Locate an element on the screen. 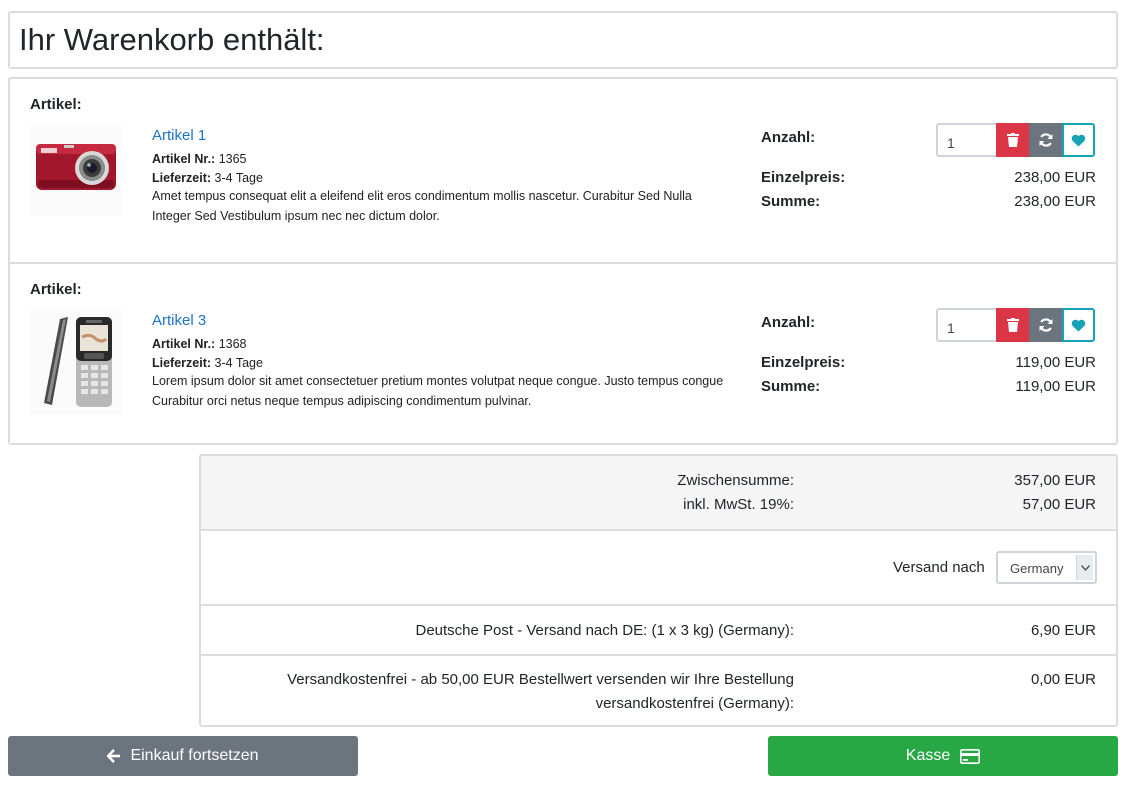  chevron-down-icon is located at coordinates (1084, 567).